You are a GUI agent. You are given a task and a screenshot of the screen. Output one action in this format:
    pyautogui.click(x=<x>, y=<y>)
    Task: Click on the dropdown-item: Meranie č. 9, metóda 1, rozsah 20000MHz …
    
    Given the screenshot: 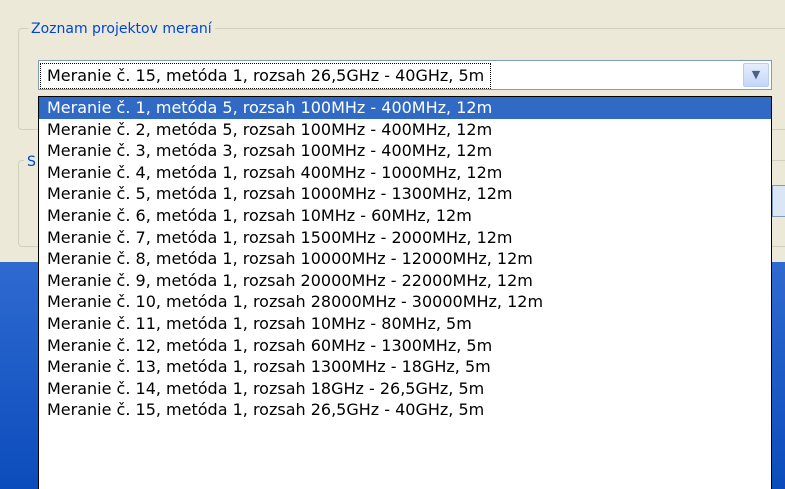 What is the action you would take?
    pyautogui.click(x=405, y=281)
    